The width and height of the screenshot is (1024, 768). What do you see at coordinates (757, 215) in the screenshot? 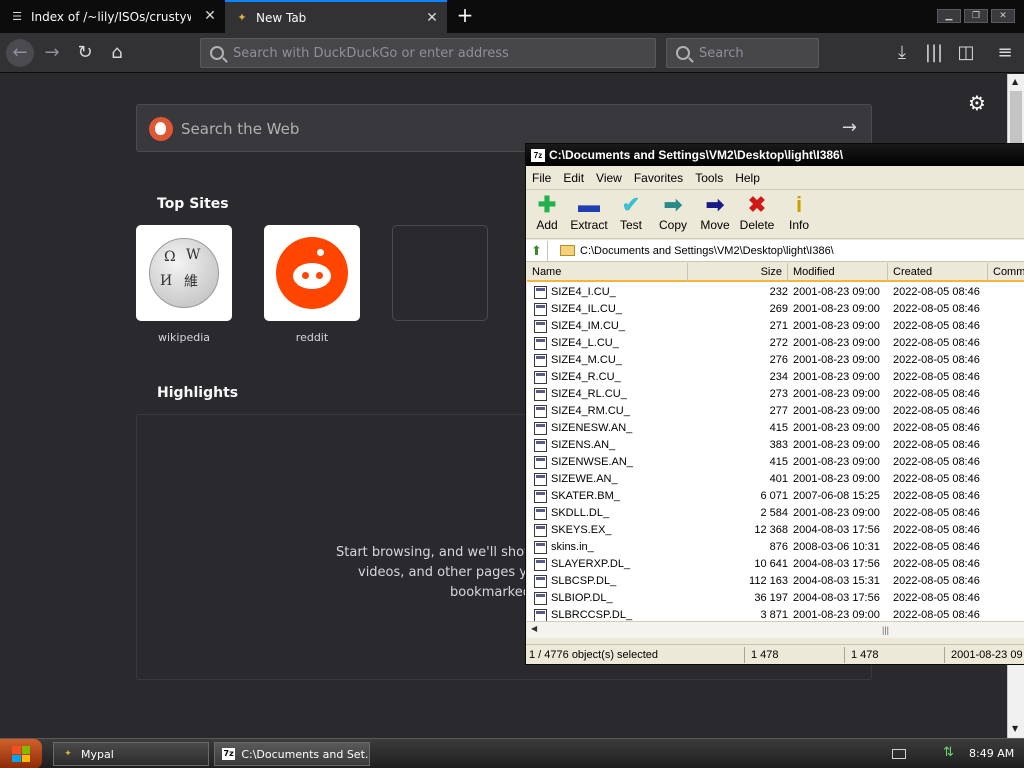
I see `delete-button: ✖ Delete` at bounding box center [757, 215].